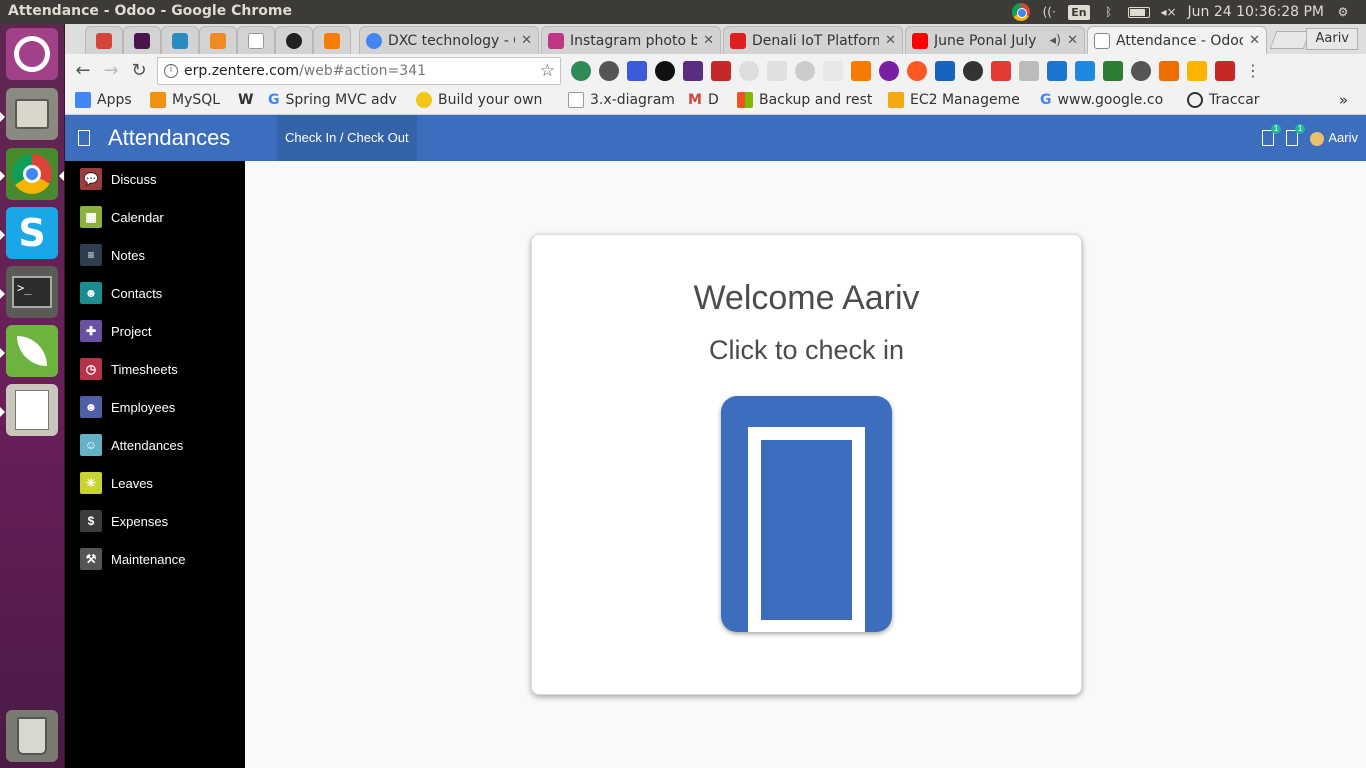  What do you see at coordinates (111, 71) in the screenshot?
I see `forward-arrow-icon: →` at bounding box center [111, 71].